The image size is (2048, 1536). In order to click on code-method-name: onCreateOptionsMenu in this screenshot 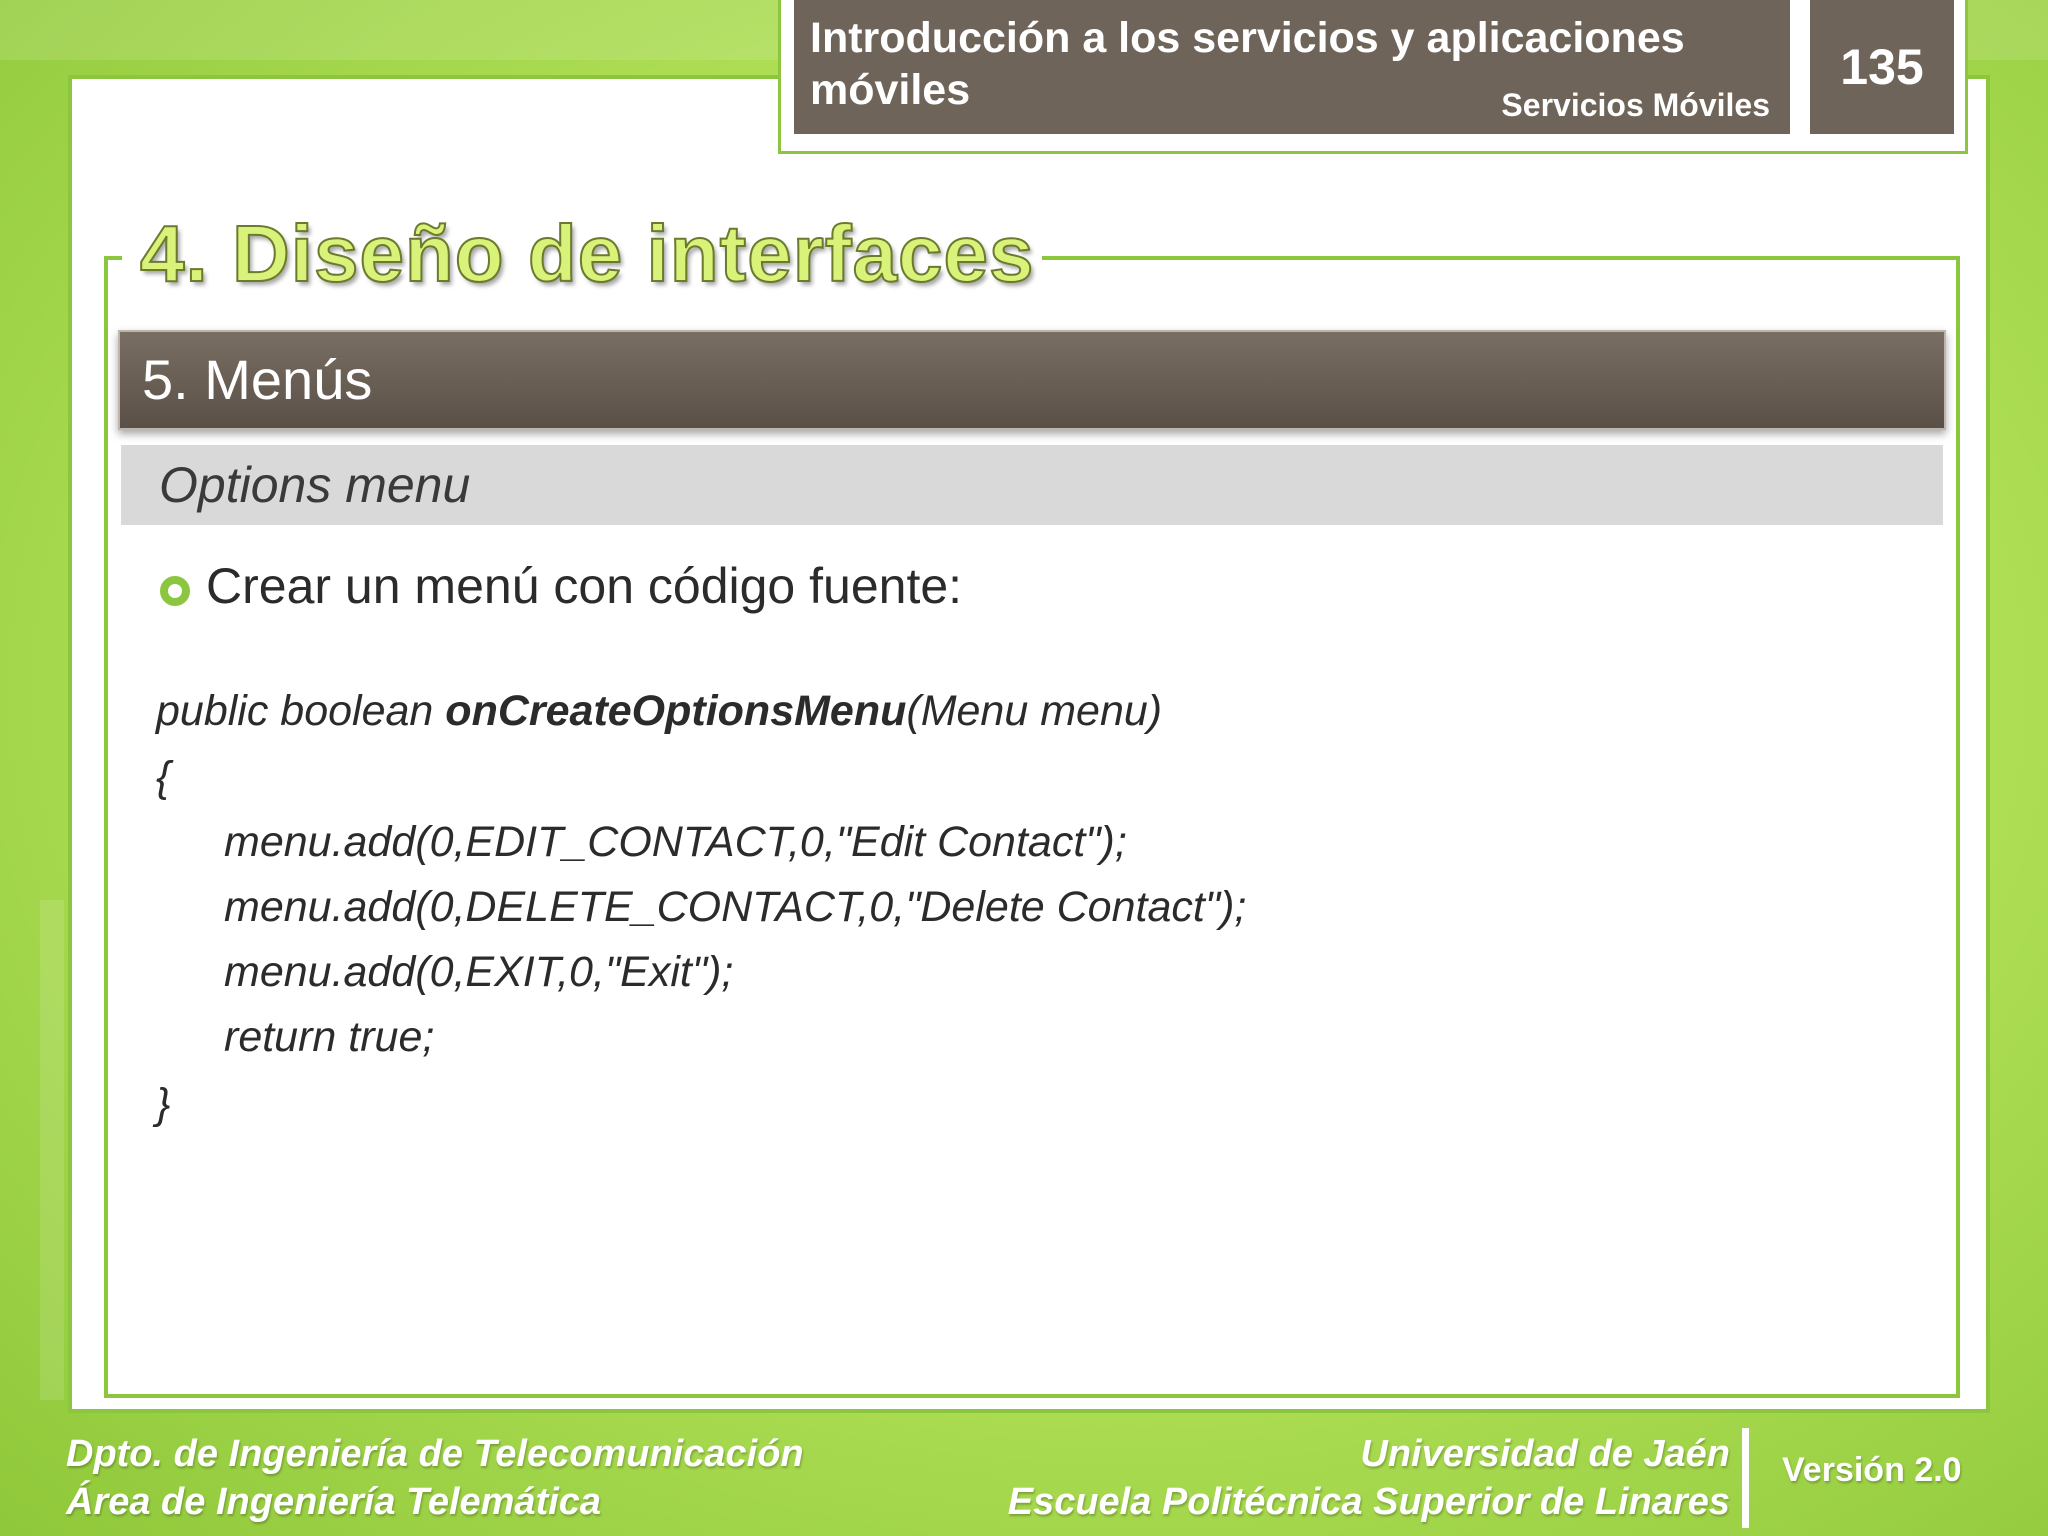, I will do `click(676, 711)`.